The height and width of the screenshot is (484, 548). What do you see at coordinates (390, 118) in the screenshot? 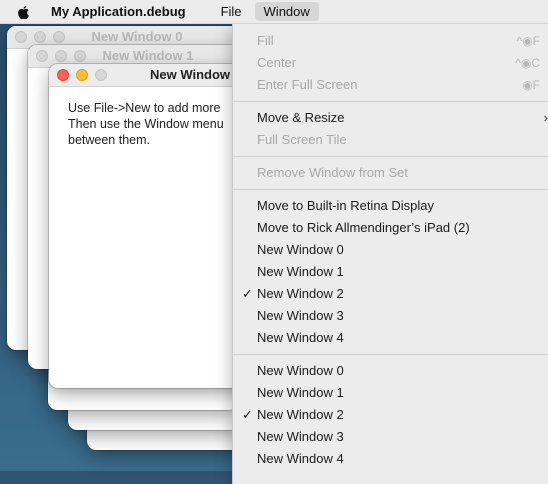
I see `menu-item-move-resize: Move & Resize ›` at bounding box center [390, 118].